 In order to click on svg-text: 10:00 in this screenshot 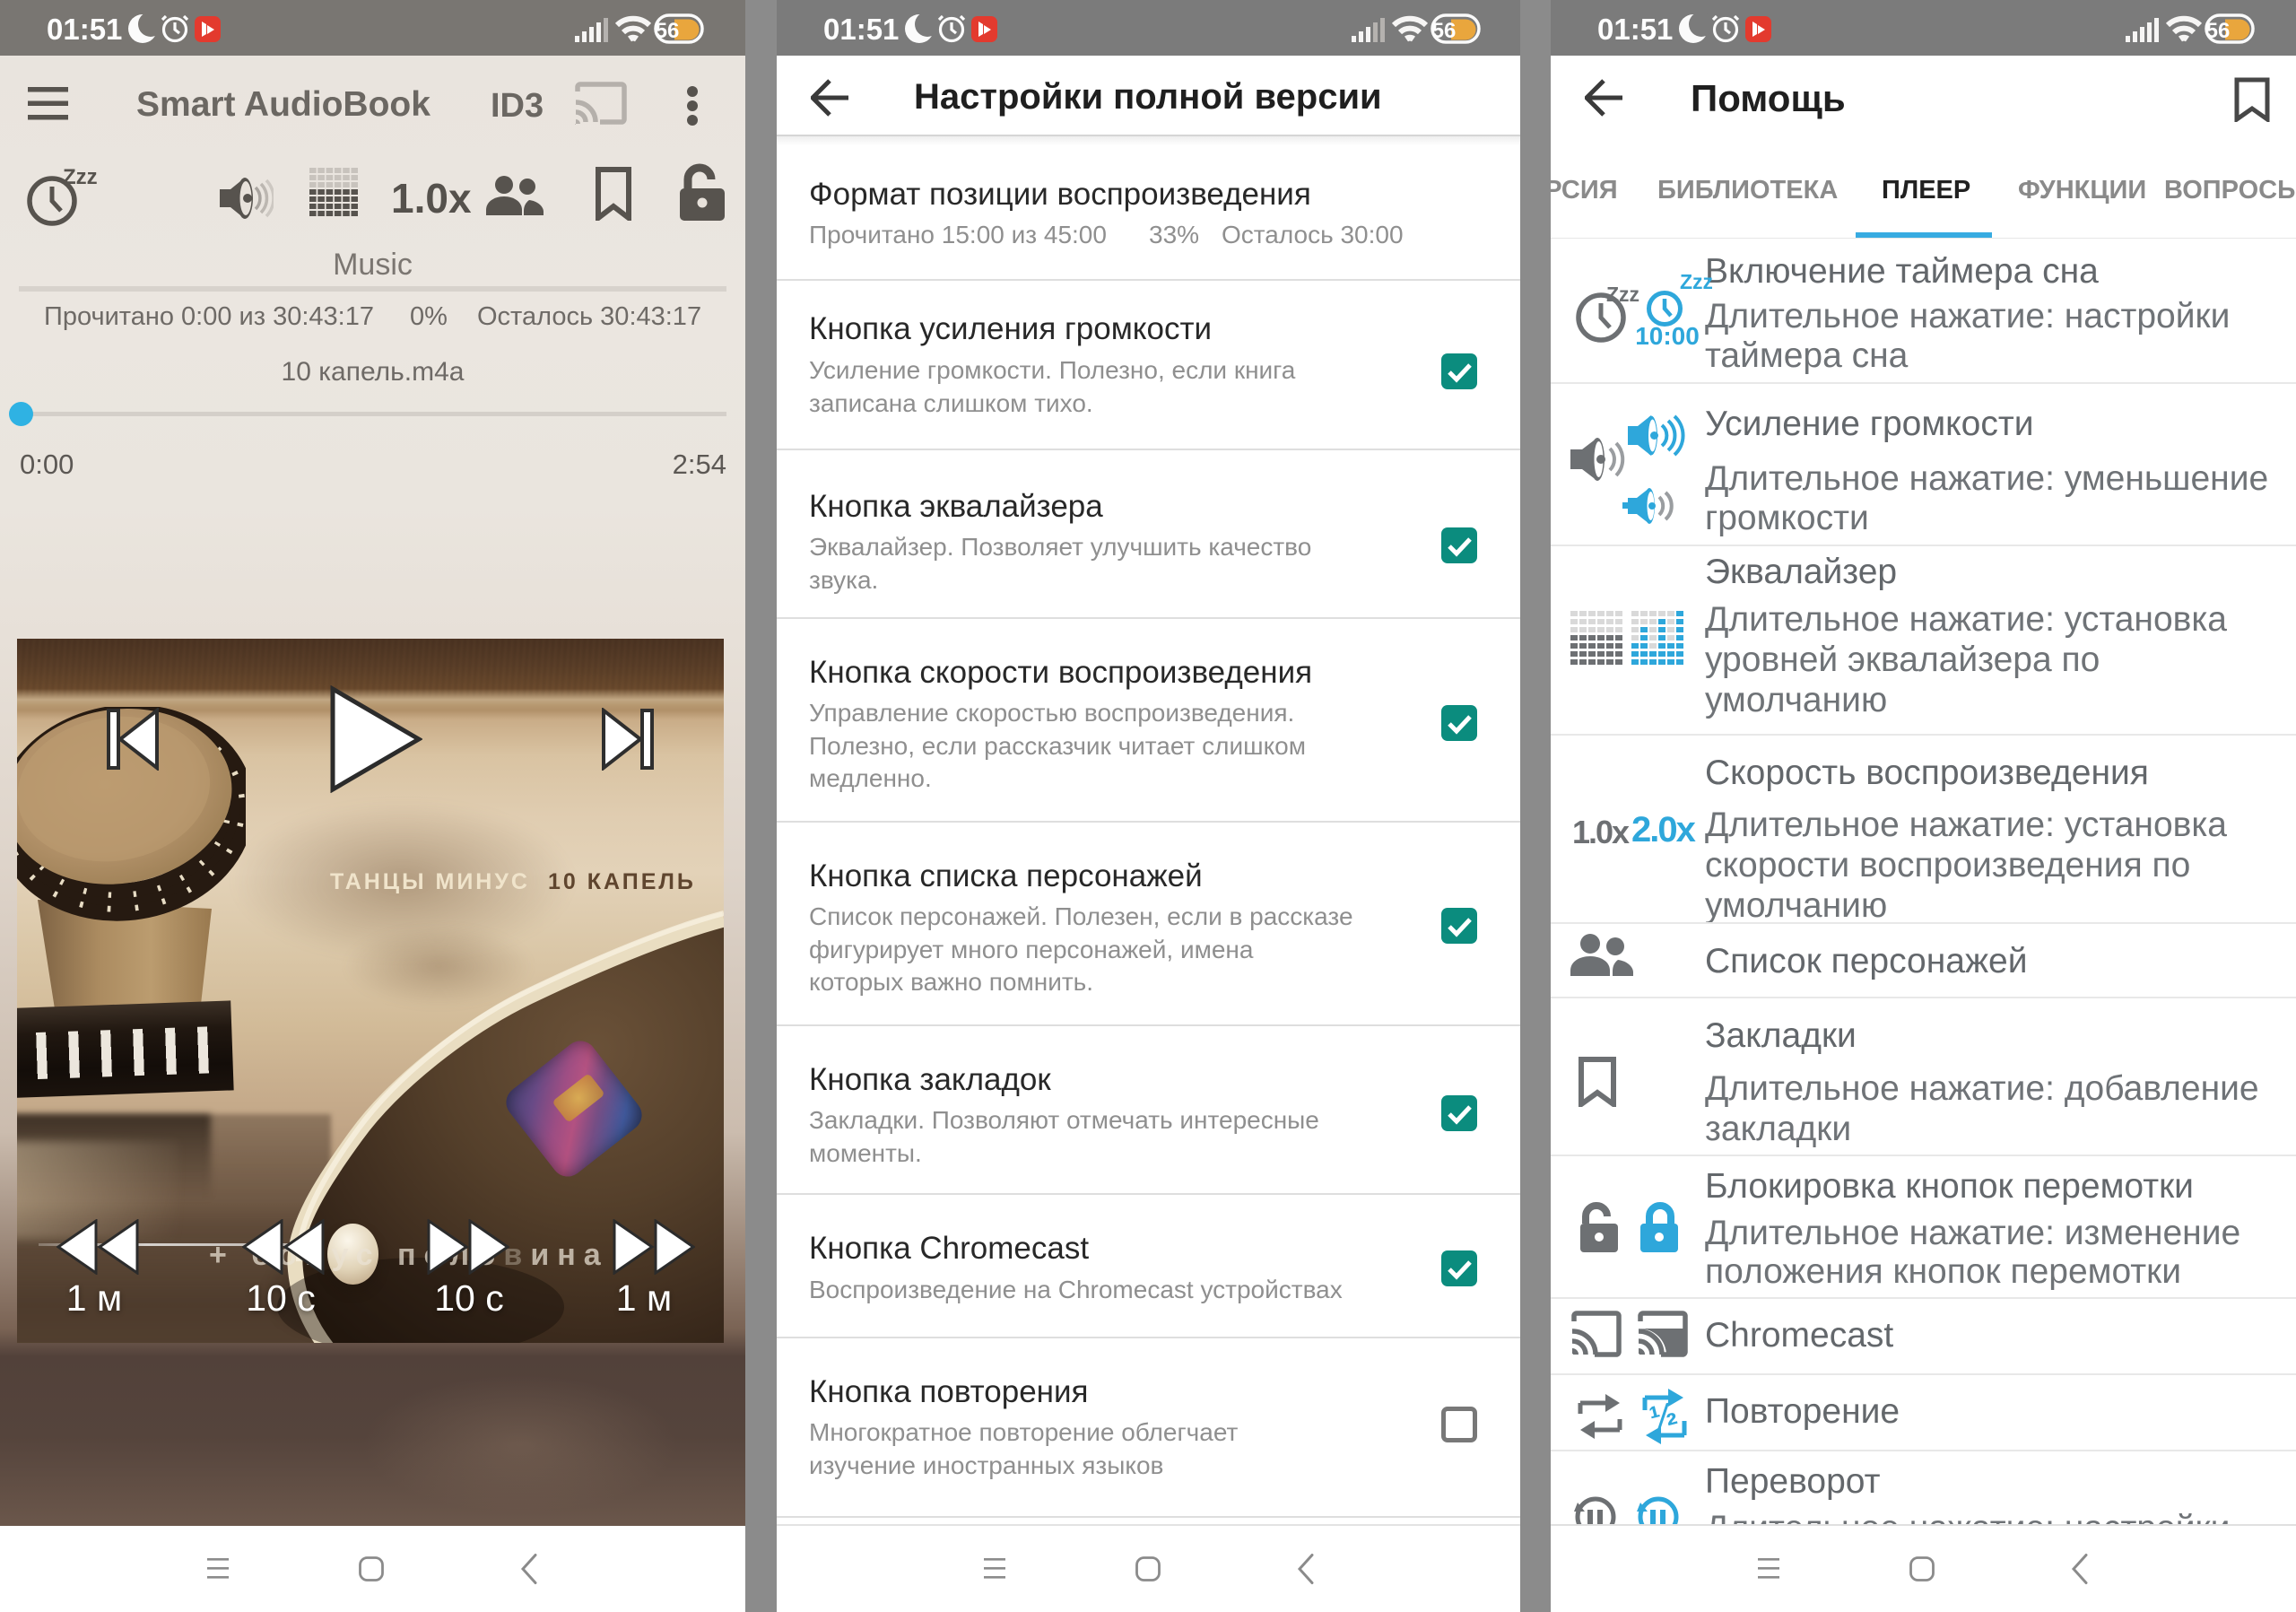, I will do `click(1667, 334)`.